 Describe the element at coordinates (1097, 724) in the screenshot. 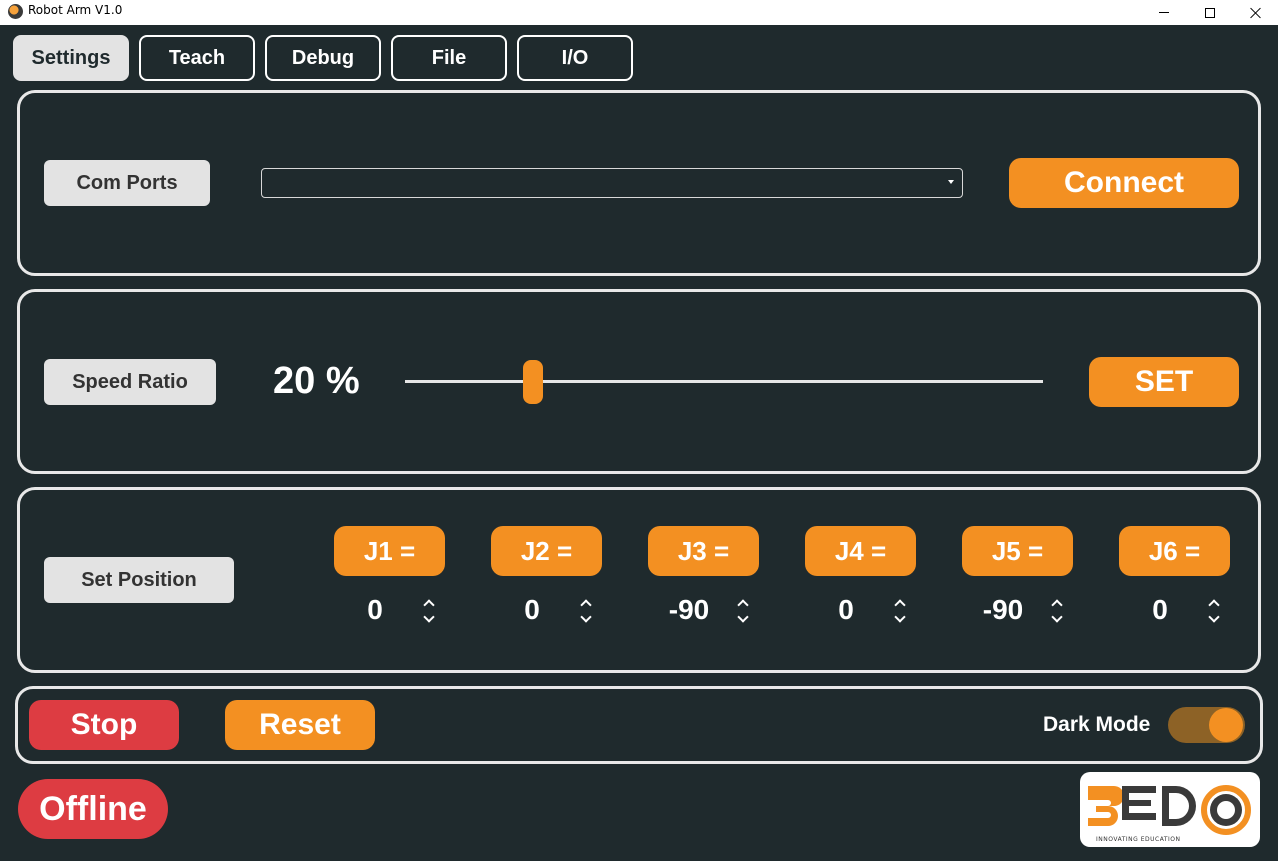

I see `dark-mode-label: Dark Mode` at that location.